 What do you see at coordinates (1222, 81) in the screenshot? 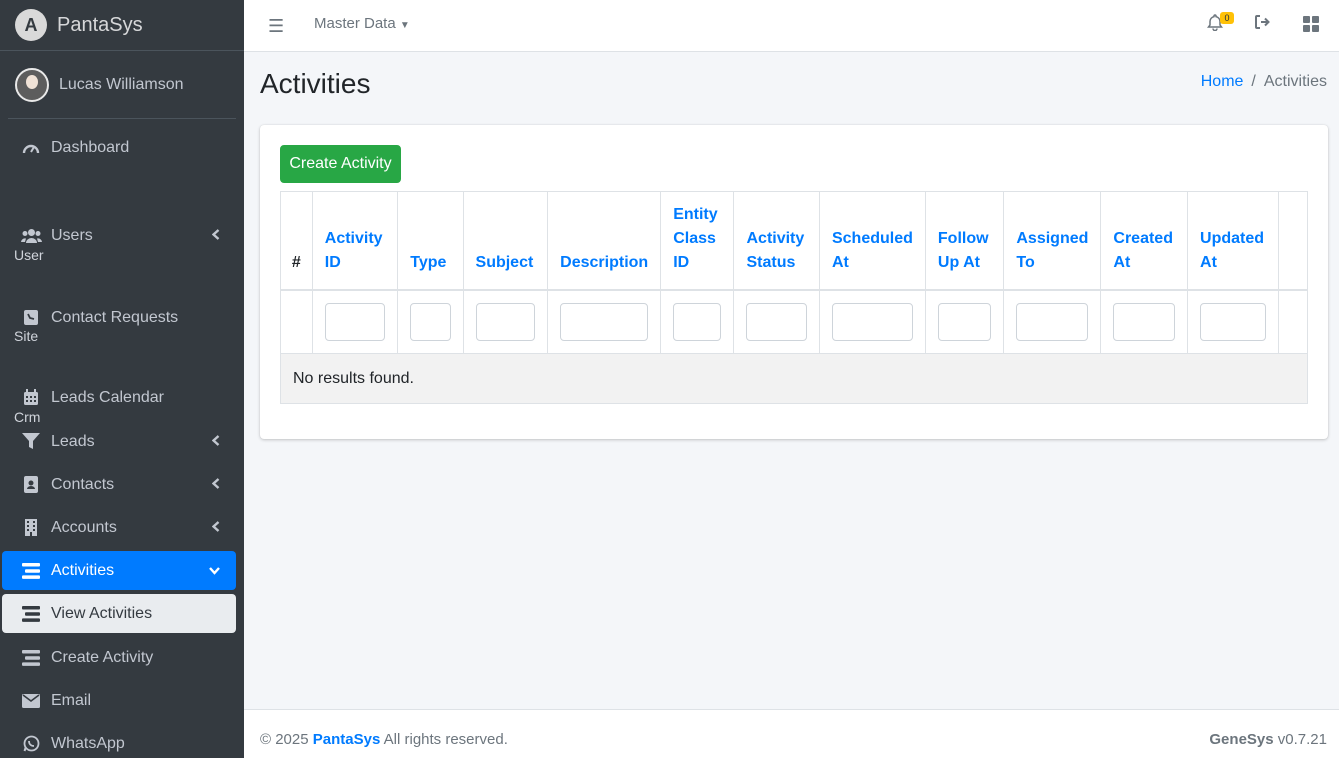
I see `breadcrumb-home-link: Home` at bounding box center [1222, 81].